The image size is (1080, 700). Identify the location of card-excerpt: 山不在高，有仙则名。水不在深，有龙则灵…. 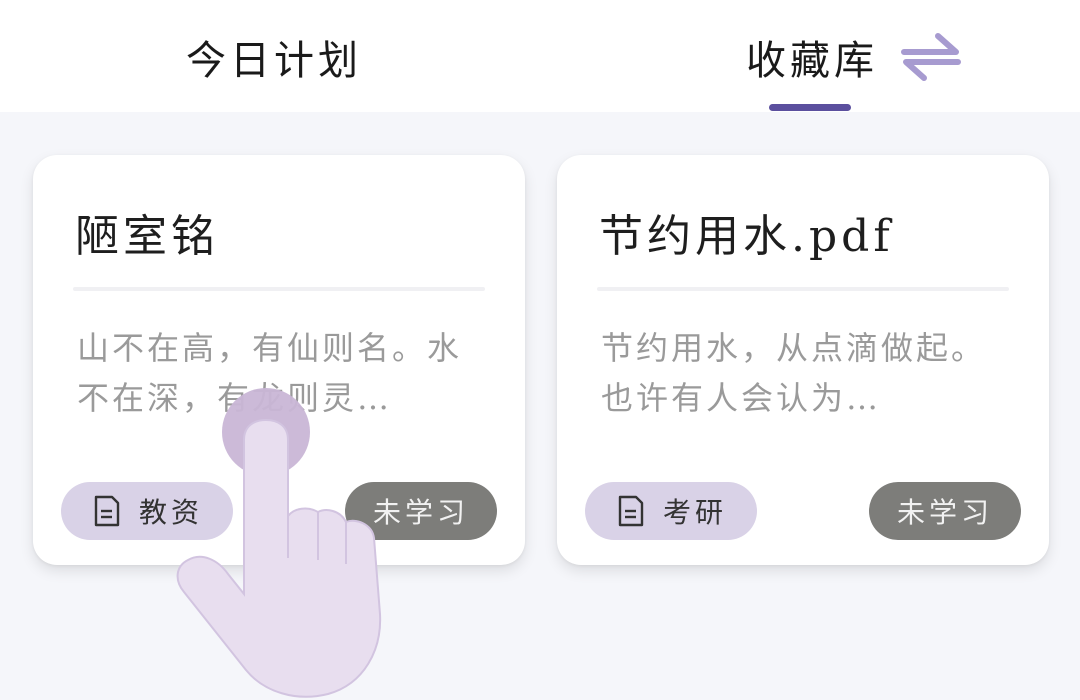
(270, 373).